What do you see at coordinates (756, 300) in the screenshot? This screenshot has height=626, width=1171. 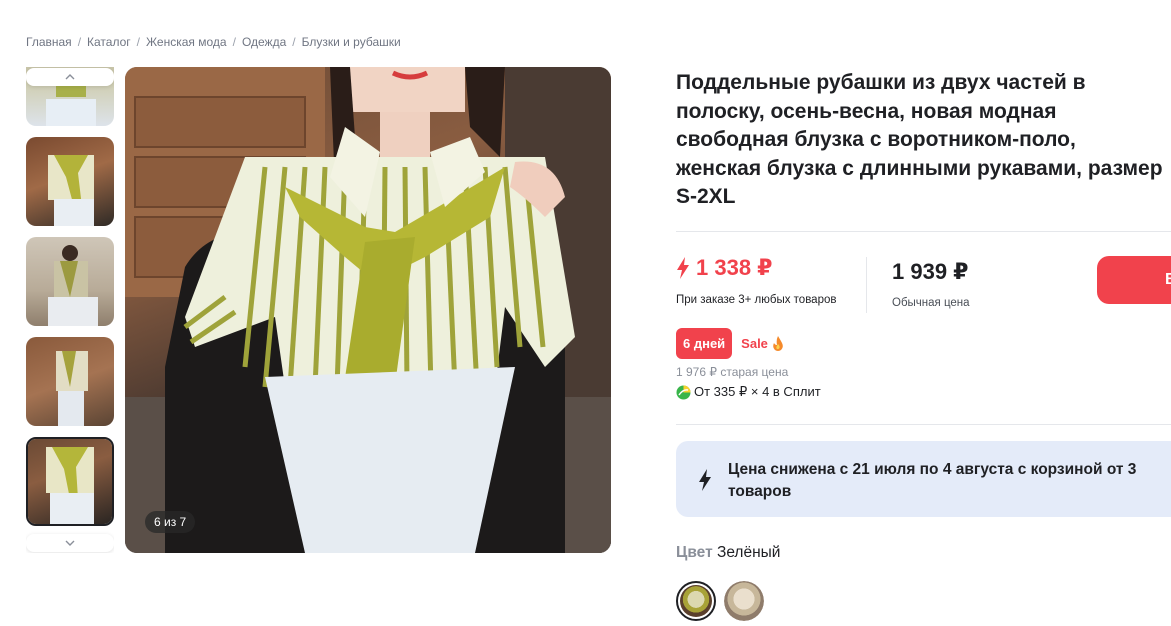 I see `discount-price-condition: При заказе 3+ любых товаров` at bounding box center [756, 300].